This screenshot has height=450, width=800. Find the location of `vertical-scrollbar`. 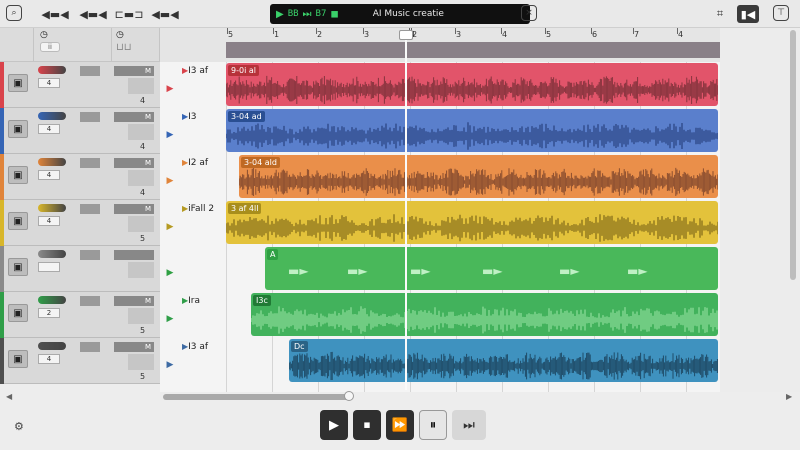

vertical-scrollbar is located at coordinates (793, 155).